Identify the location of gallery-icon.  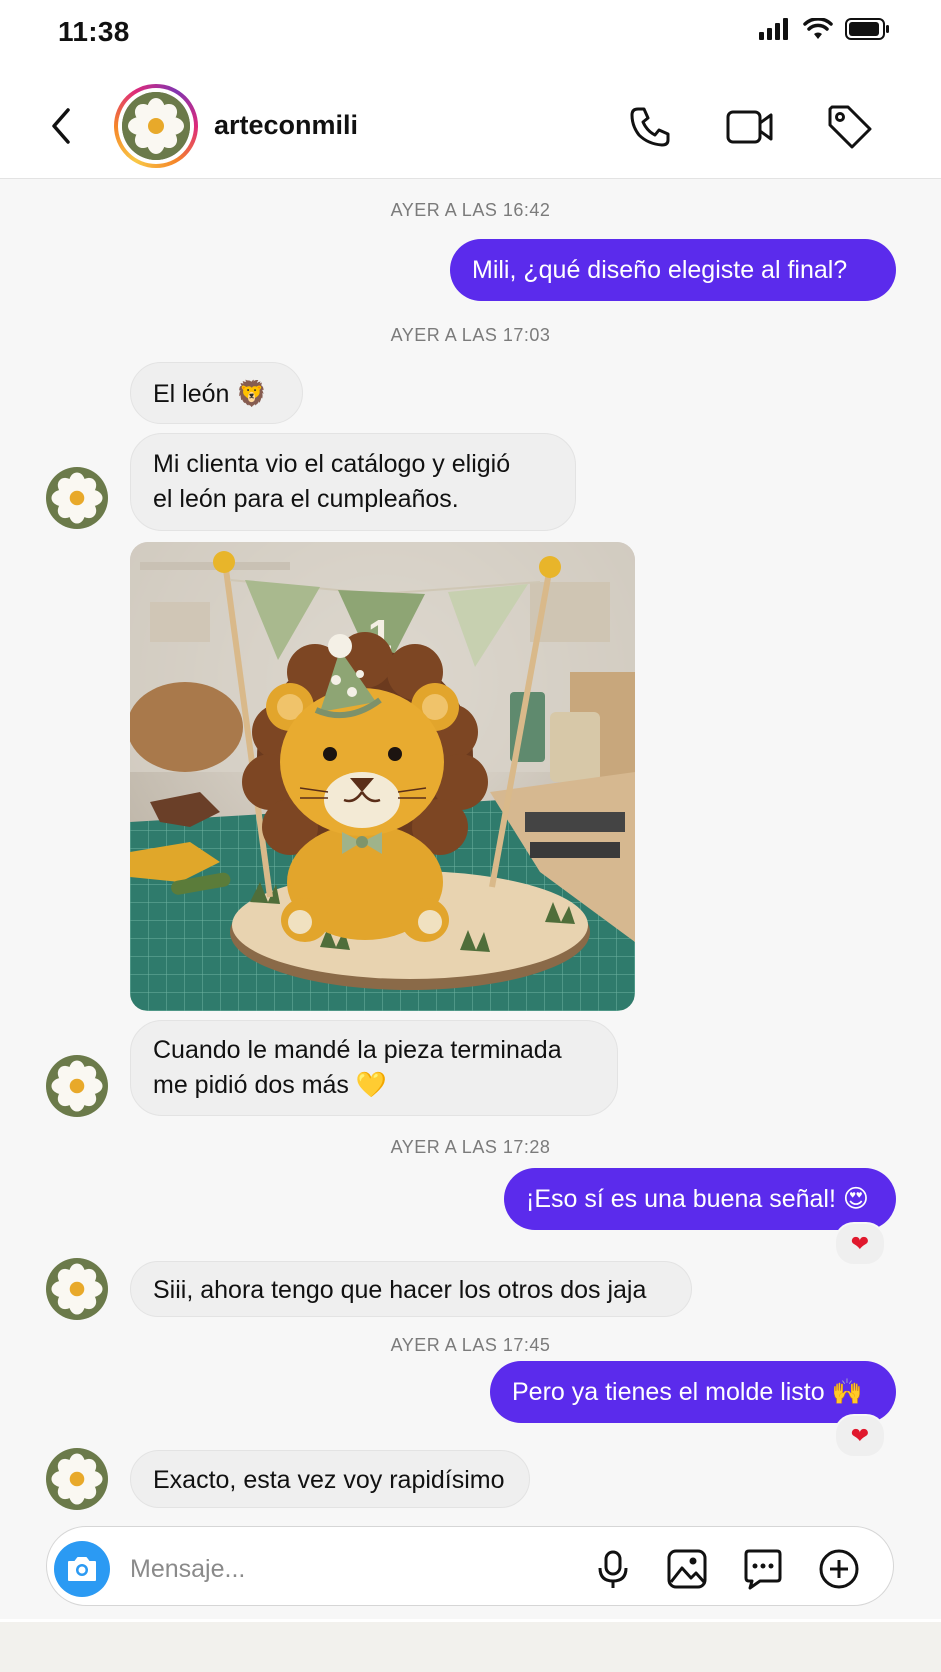
(687, 1569).